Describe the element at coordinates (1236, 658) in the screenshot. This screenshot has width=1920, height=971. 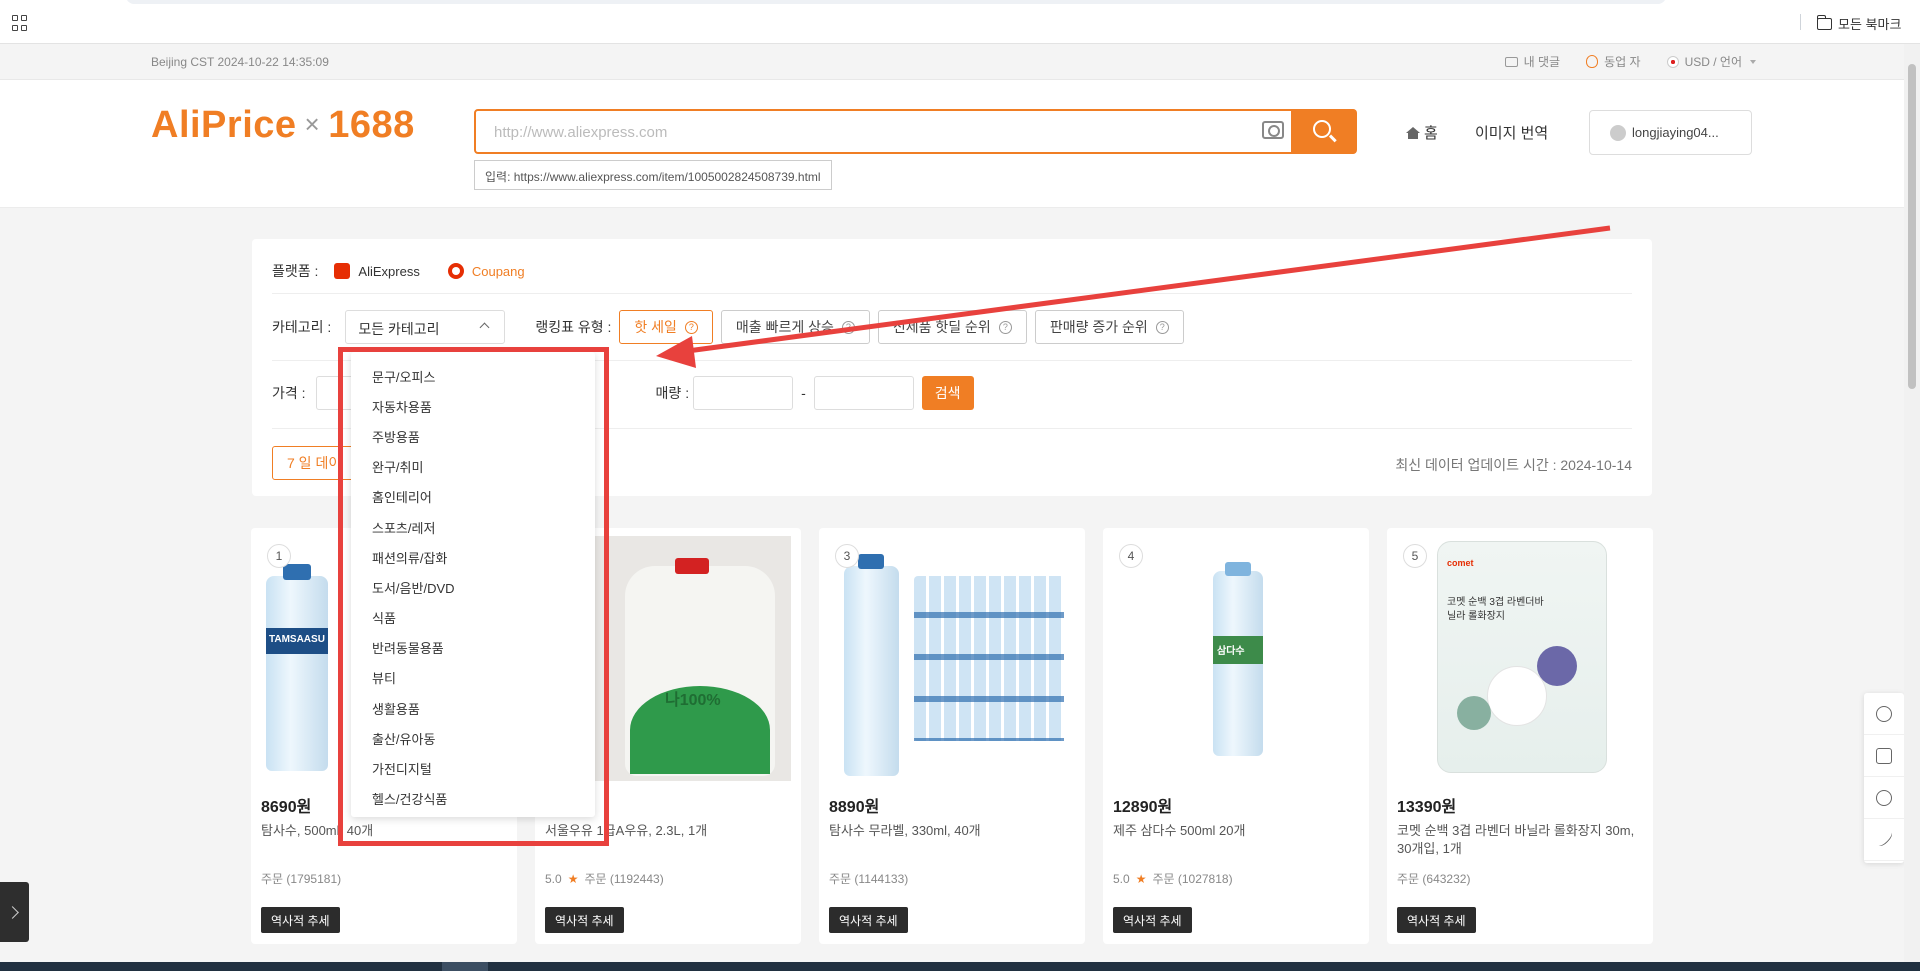
I see `product-image: 삼다수` at that location.